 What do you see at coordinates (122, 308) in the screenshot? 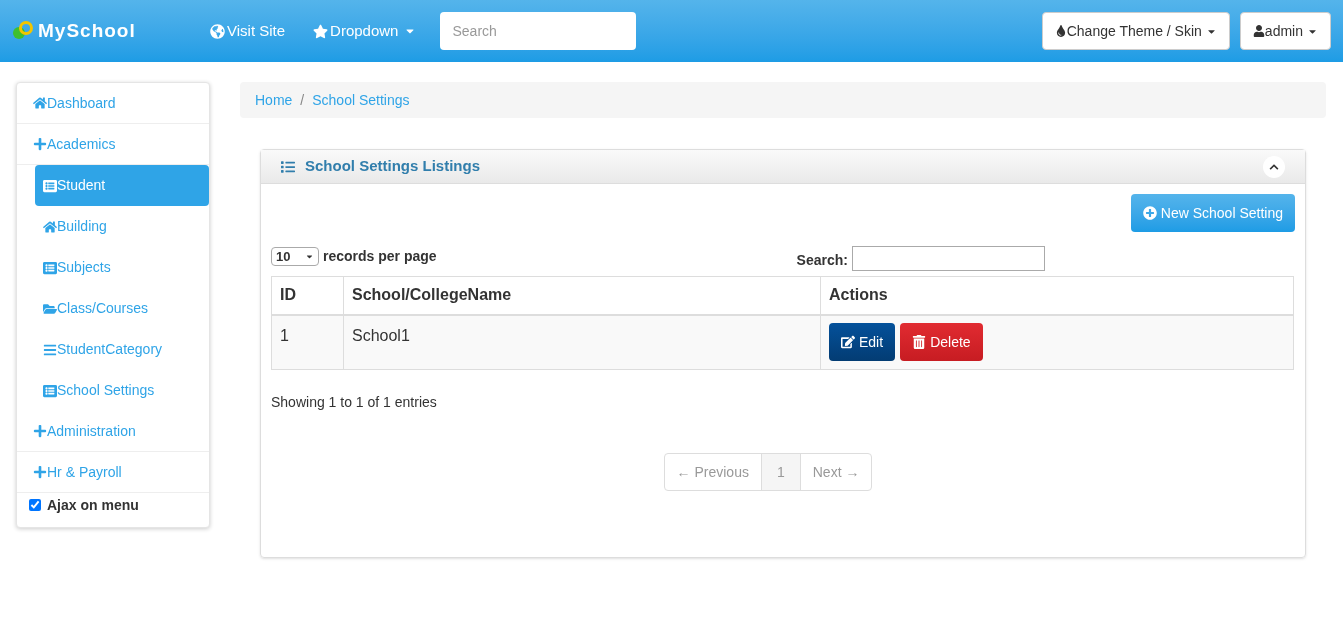
I see `sidebar-item: Class/Courses` at bounding box center [122, 308].